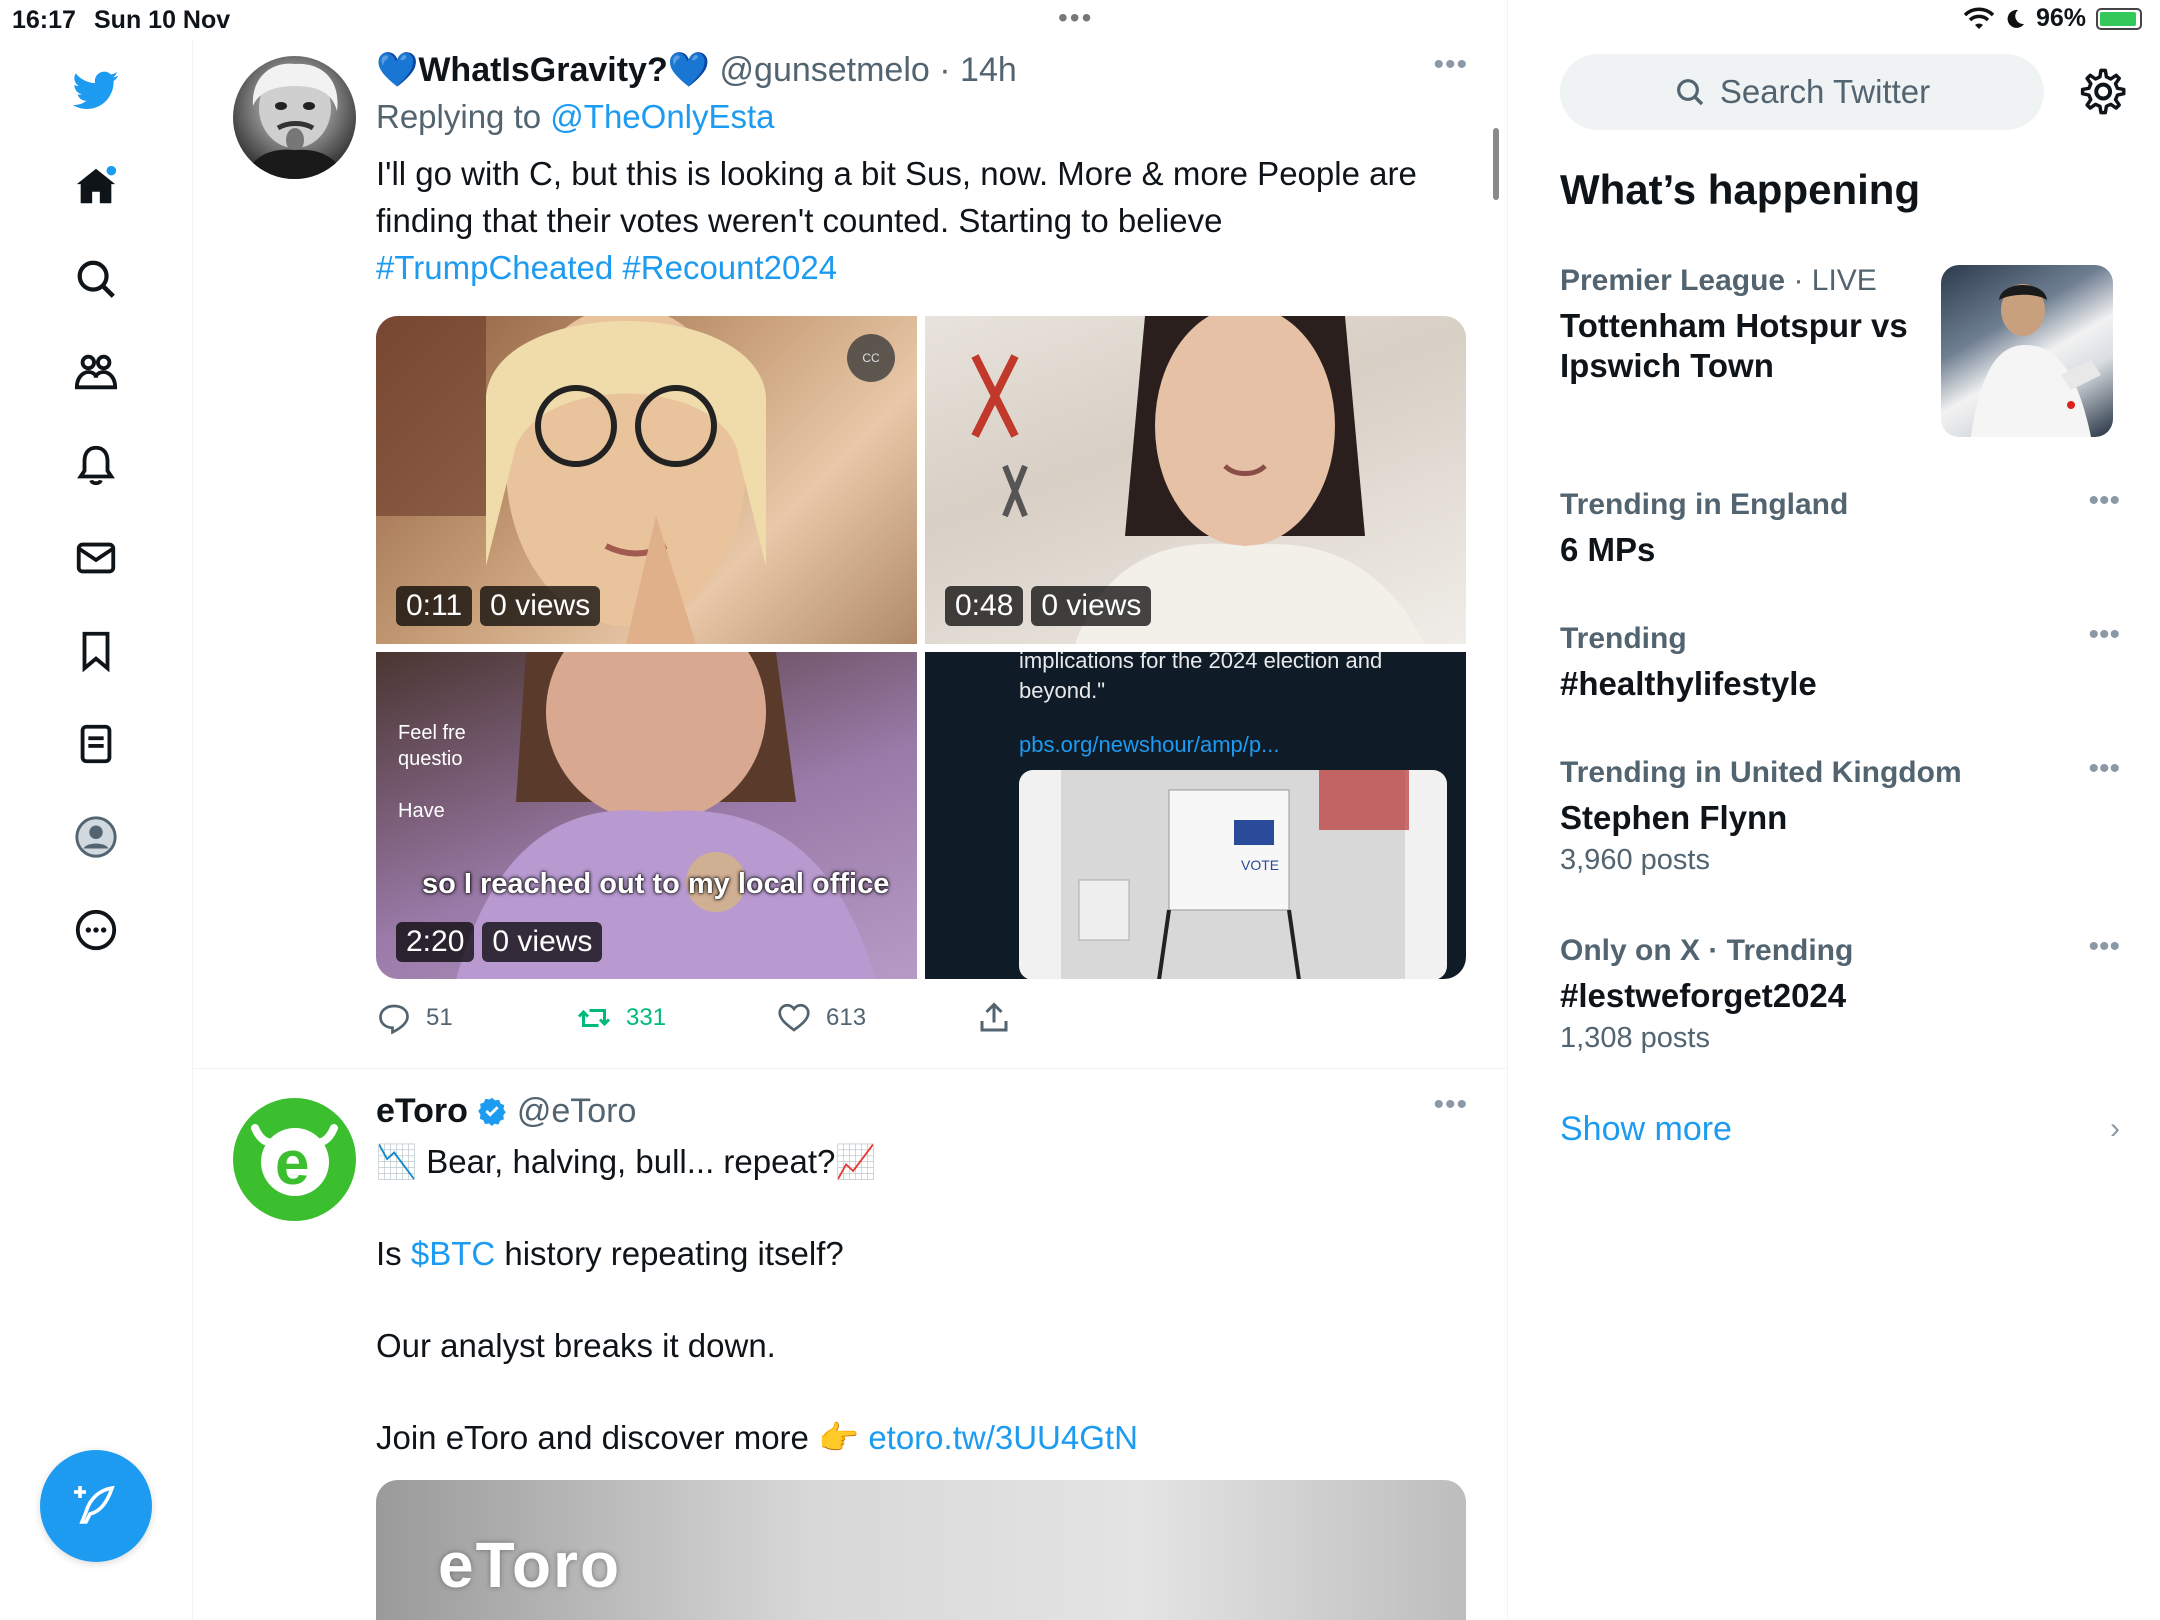  I want to click on notifications-icon, so click(96, 465).